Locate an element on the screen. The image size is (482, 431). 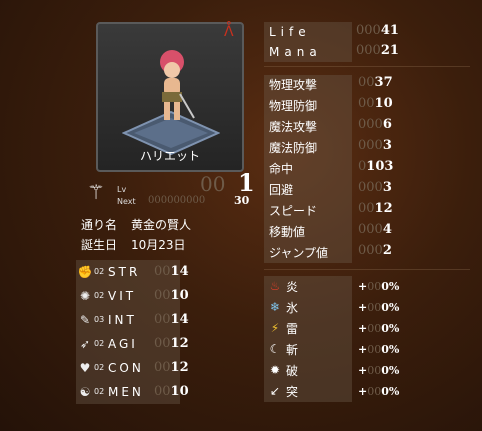
combat-value: 6 is located at coordinates (387, 124).